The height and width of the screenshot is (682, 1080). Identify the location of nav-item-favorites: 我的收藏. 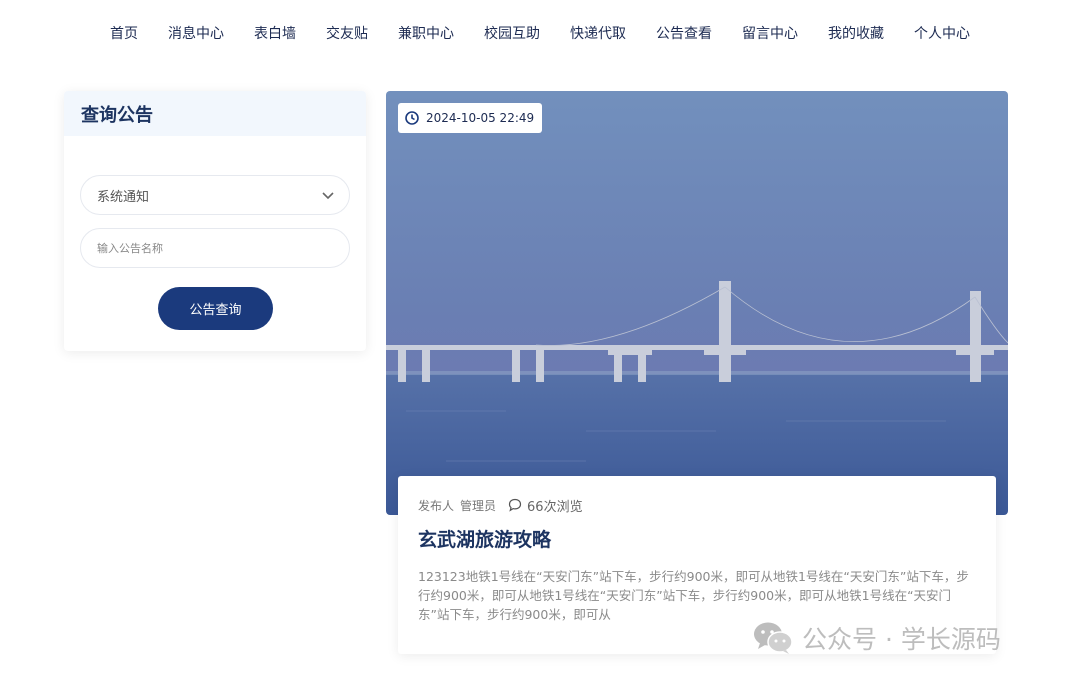
(856, 33).